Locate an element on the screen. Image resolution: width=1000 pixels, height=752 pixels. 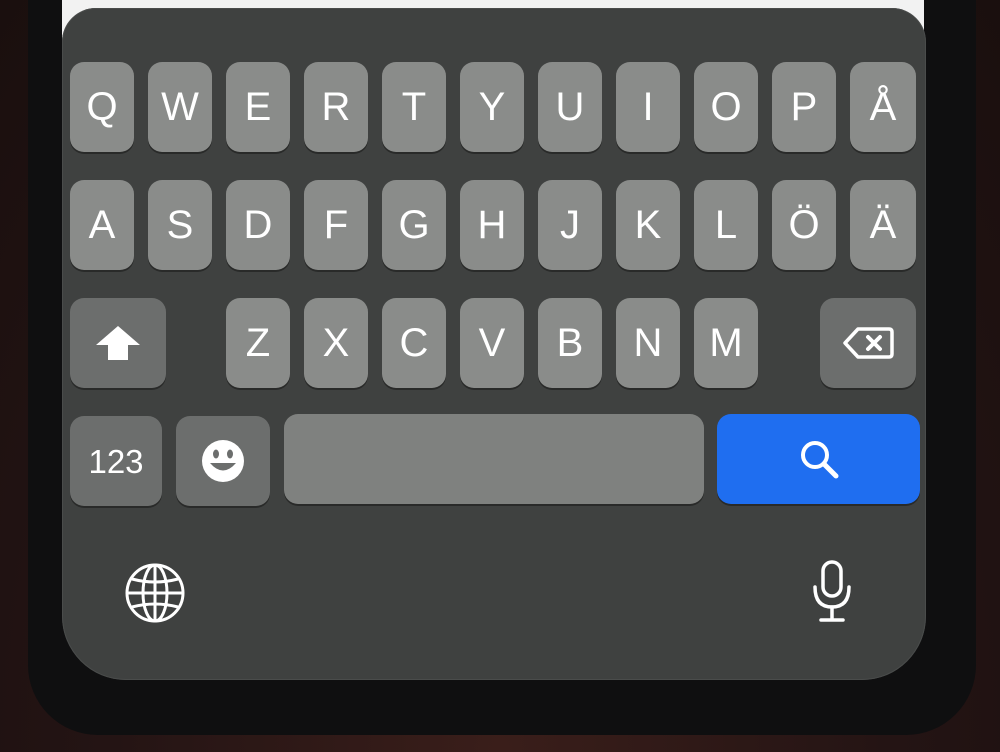
key-d: D is located at coordinates (258, 225).